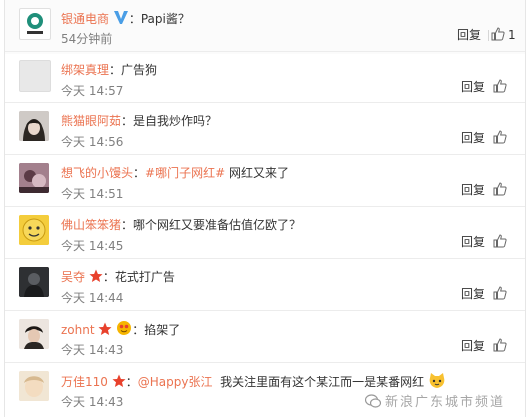 The image size is (530, 417). Describe the element at coordinates (91, 225) in the screenshot. I see `comment-username: 佛山笨笨猪` at that location.